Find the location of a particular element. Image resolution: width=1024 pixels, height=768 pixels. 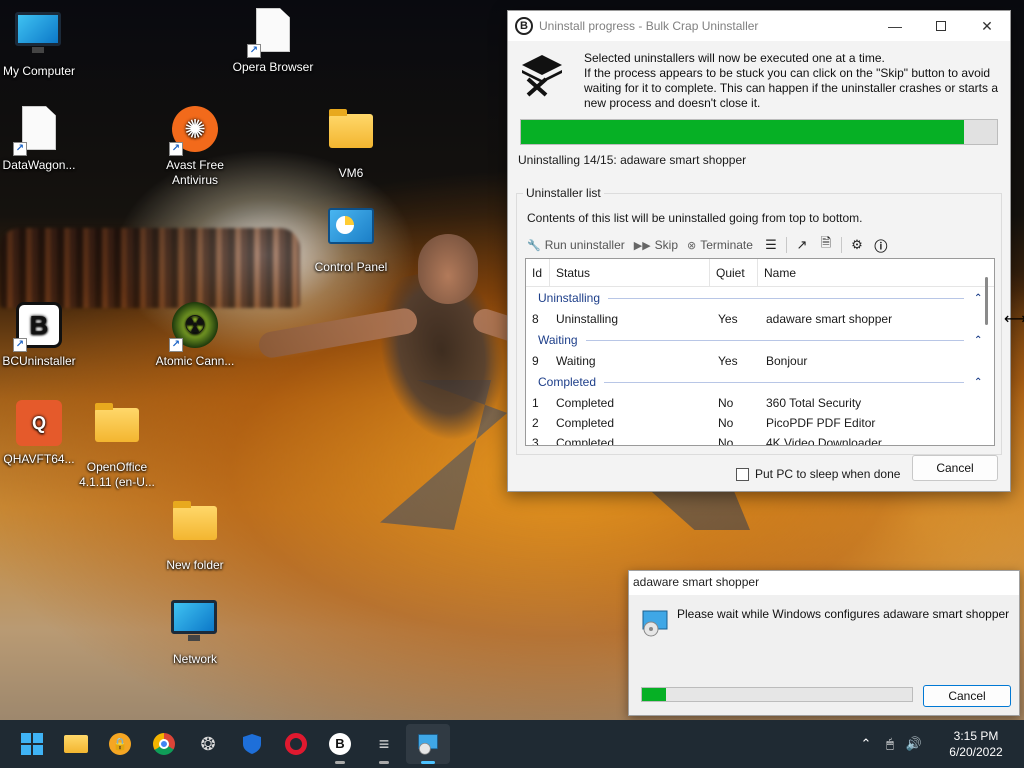

group-header-uninstalling: Uninstalling ⌃ is located at coordinates (760, 298).